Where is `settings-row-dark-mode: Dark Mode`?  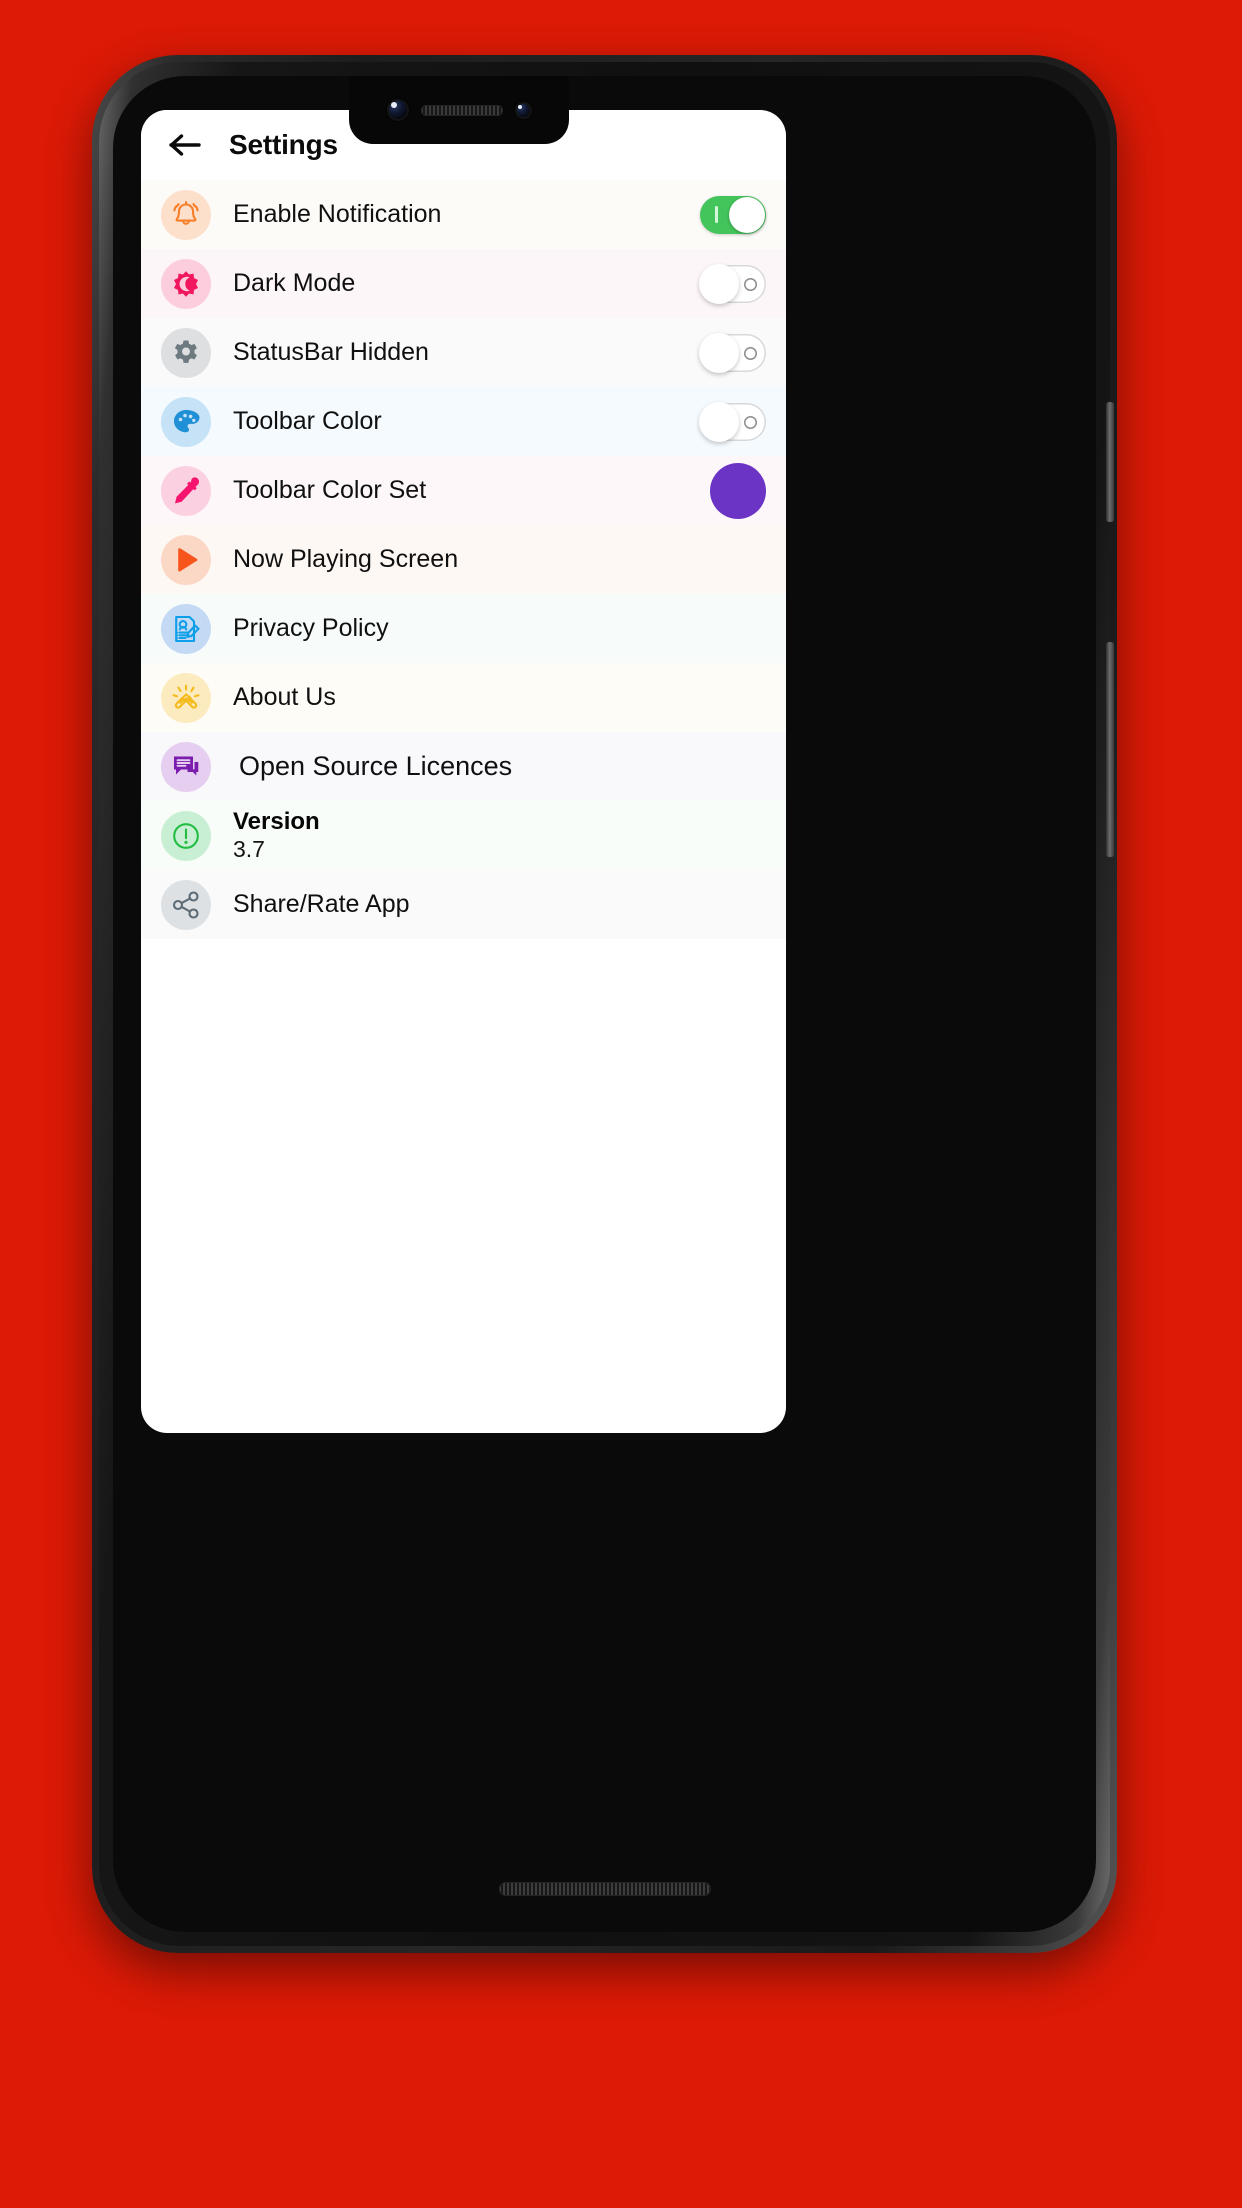
settings-row-dark-mode: Dark Mode is located at coordinates (463, 283).